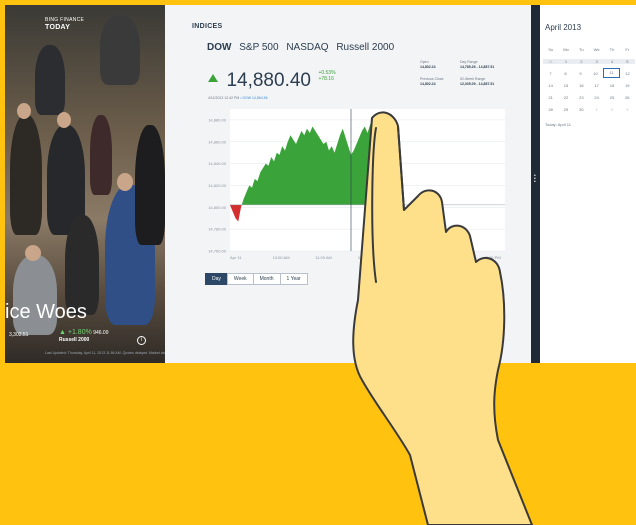 This screenshot has height=525, width=636. I want to click on x-tick-label: 3:00 PM, so click(493, 257).